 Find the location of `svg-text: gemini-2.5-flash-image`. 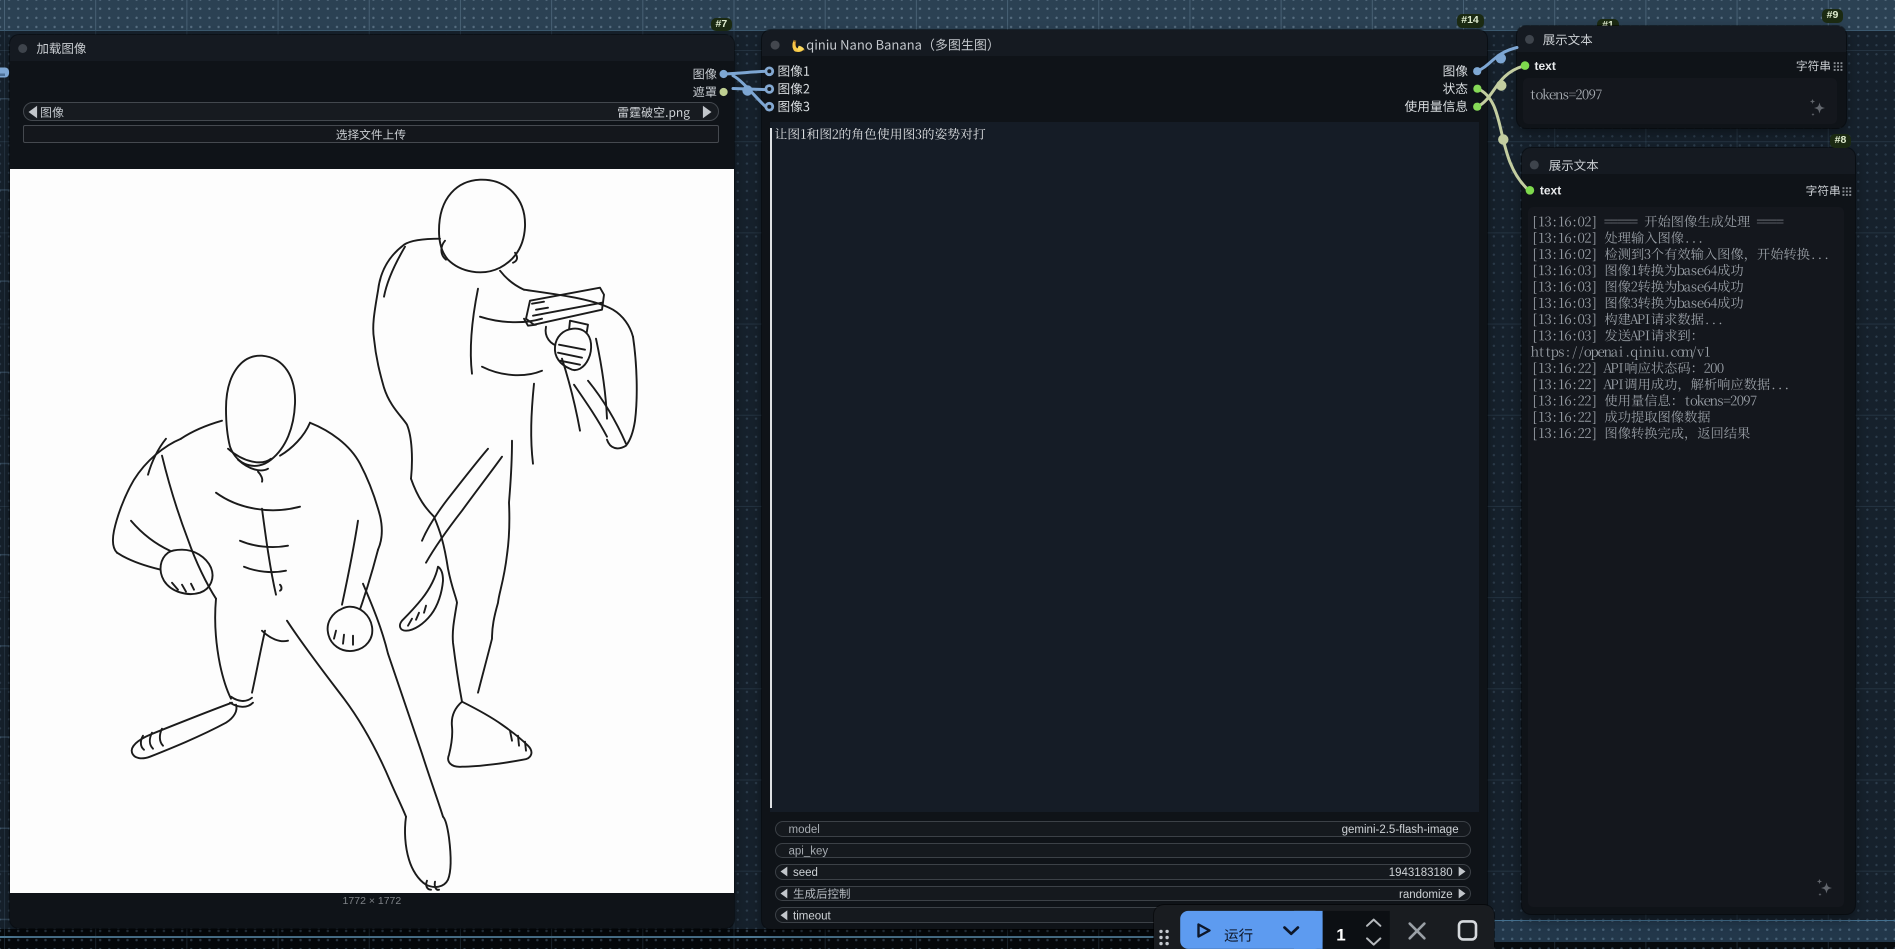

svg-text: gemini-2.5-flash-image is located at coordinates (1400, 830).